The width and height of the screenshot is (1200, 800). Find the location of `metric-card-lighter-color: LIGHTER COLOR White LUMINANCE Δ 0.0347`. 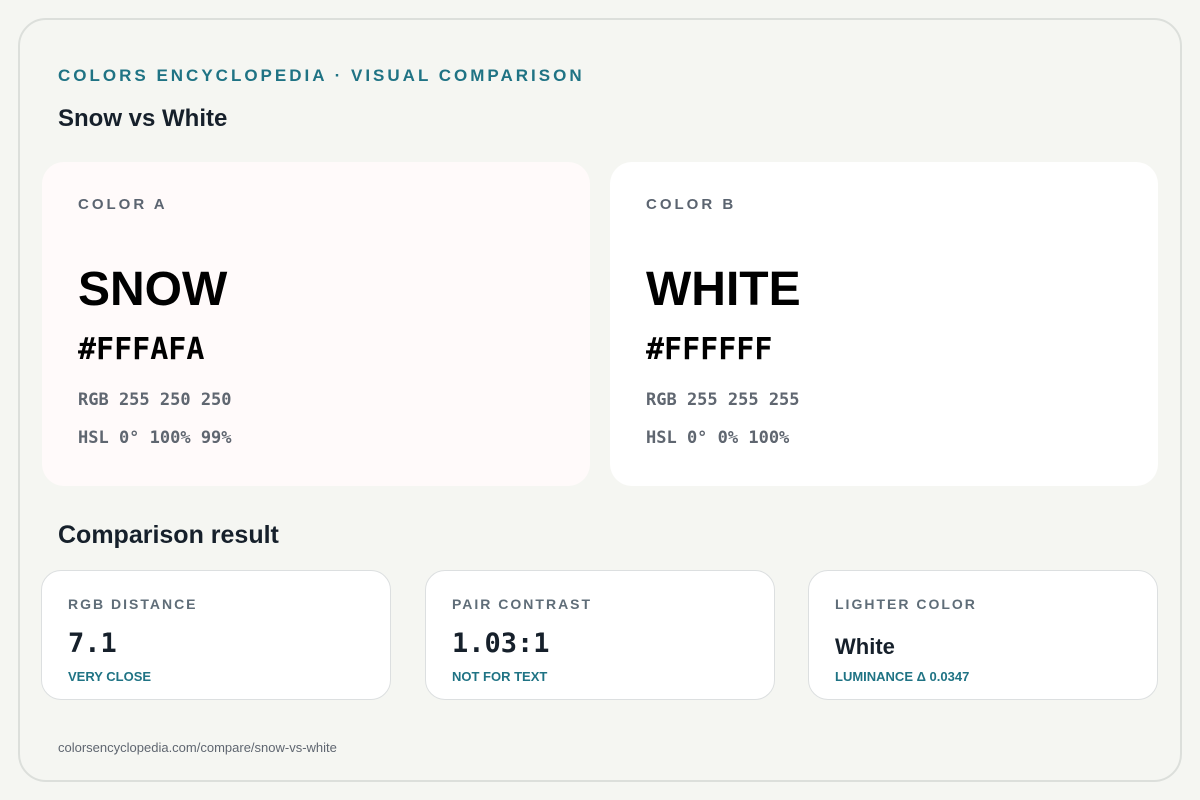

metric-card-lighter-color: LIGHTER COLOR White LUMINANCE Δ 0.0347 is located at coordinates (983, 635).